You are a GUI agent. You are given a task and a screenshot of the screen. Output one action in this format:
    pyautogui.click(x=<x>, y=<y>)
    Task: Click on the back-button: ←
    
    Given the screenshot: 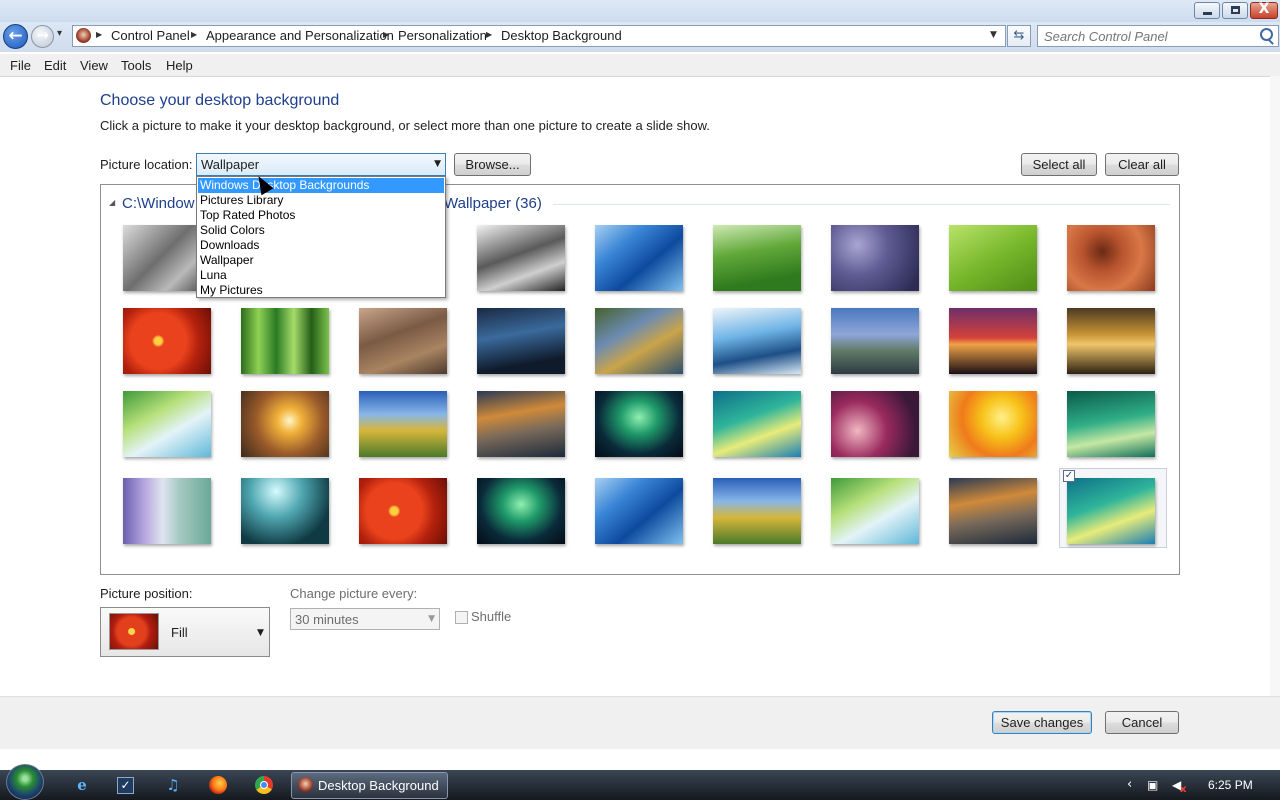 What is the action you would take?
    pyautogui.click(x=15, y=36)
    